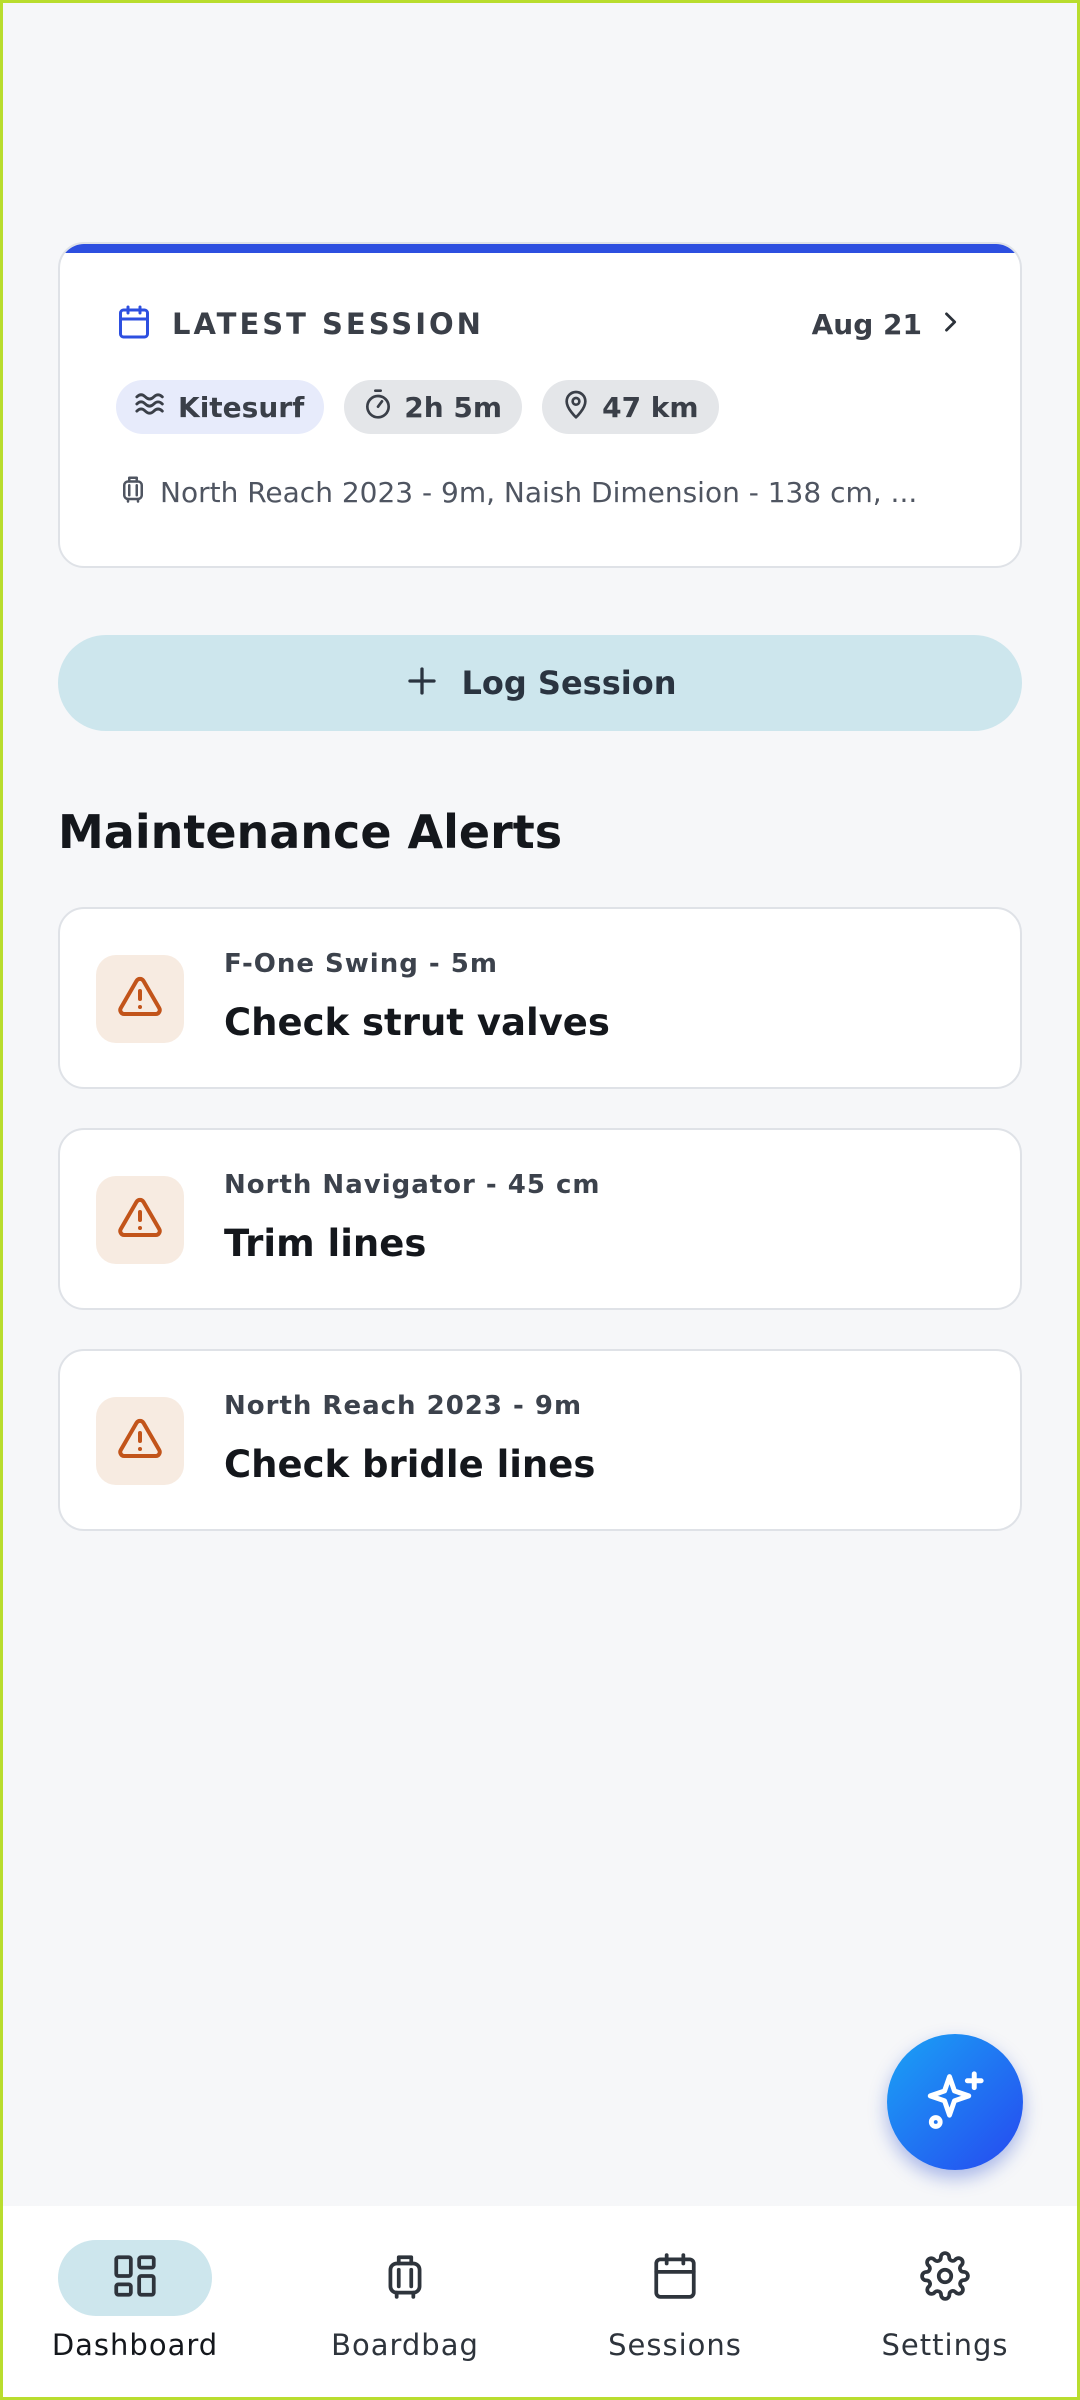 This screenshot has width=1080, height=2400. I want to click on alert-item: North Reach 2023 - 9m, so click(403, 1406).